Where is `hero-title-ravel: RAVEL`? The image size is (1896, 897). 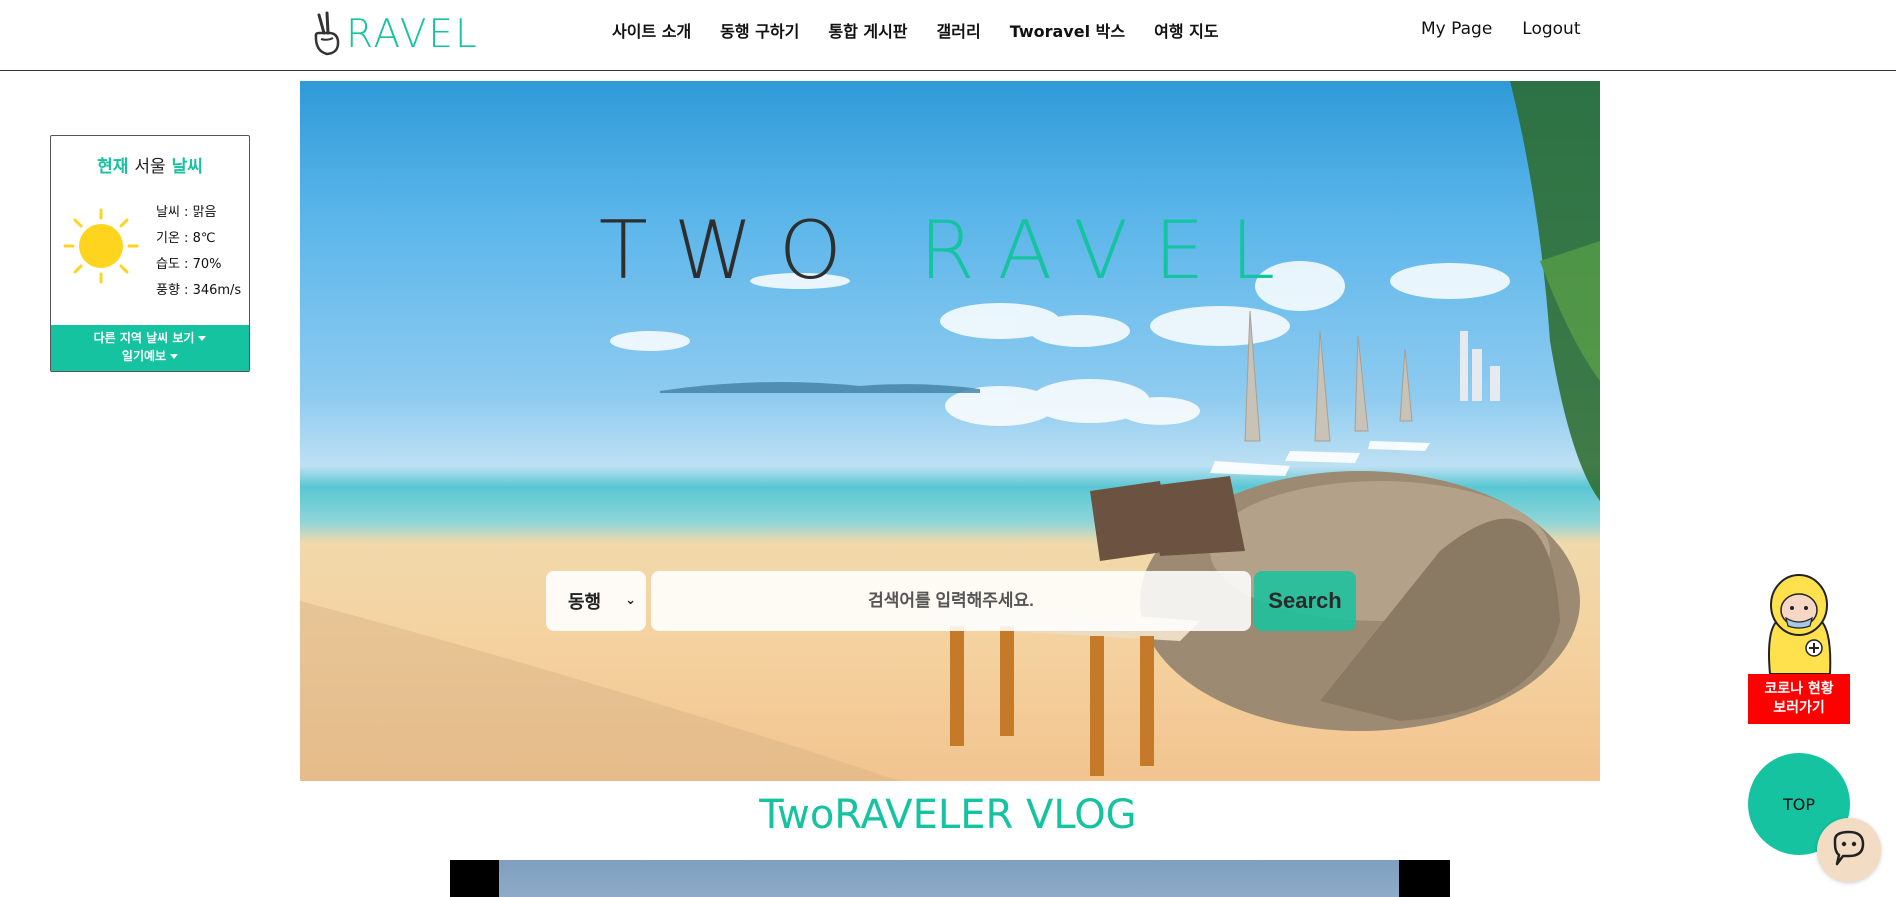 hero-title-ravel: RAVEL is located at coordinates (1110, 250).